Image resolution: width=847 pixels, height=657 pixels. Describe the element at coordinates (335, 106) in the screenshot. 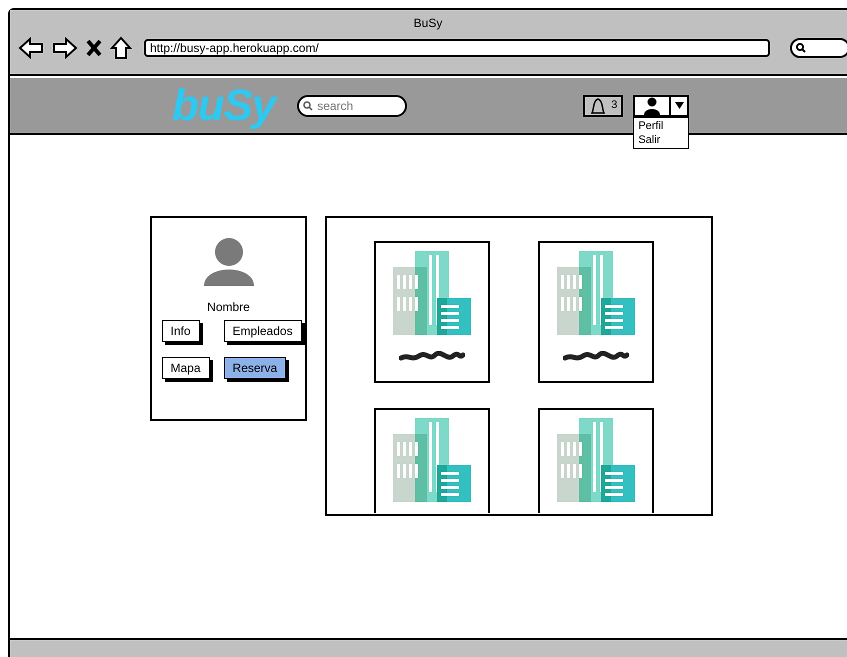

I see `search-placeholder: search` at that location.